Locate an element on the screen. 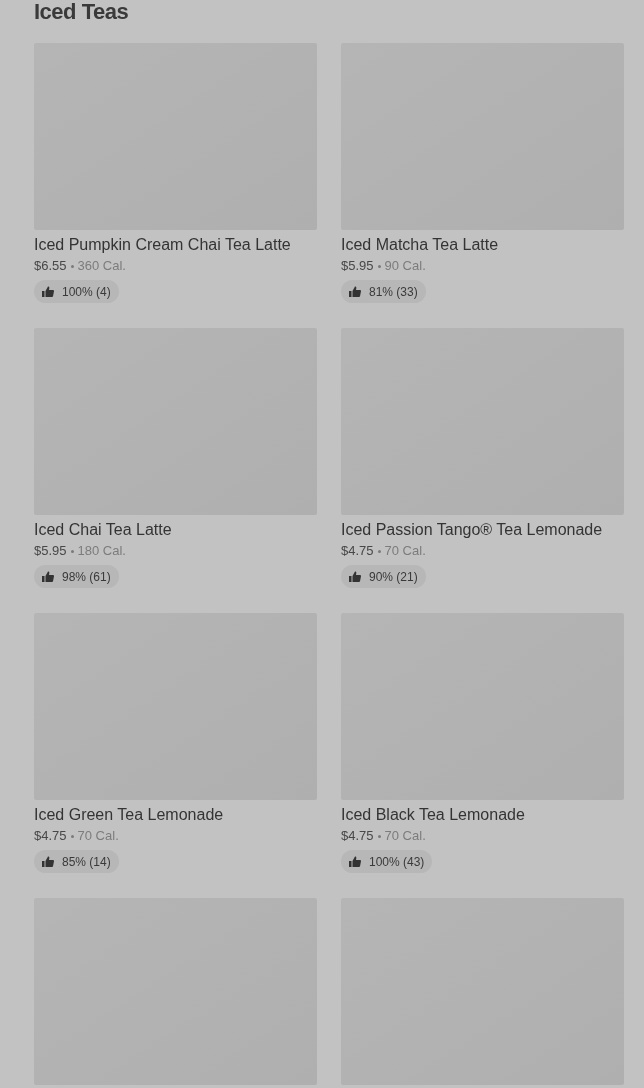 Image resolution: width=644 pixels, height=1088 pixels. calories-text: 90 Cal. is located at coordinates (405, 266).